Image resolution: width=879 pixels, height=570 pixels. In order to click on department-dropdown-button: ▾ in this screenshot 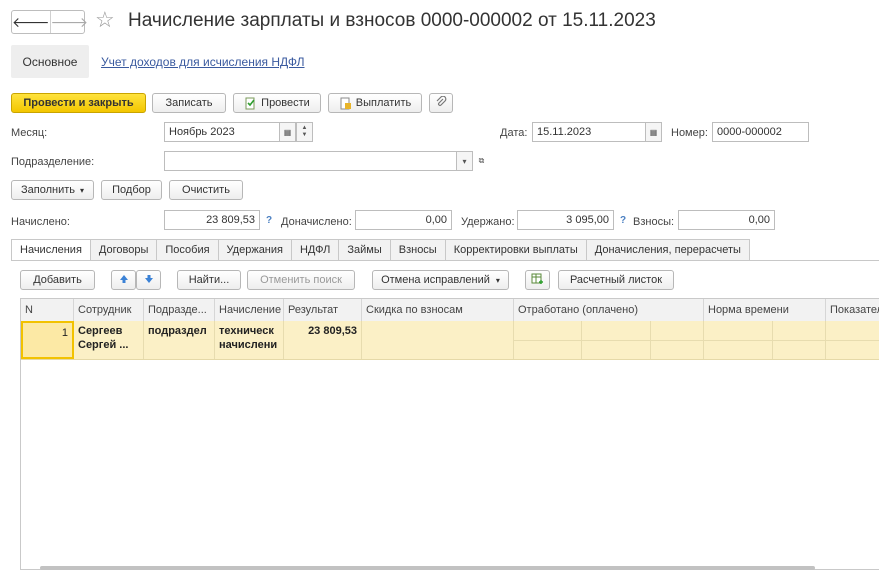, I will do `click(464, 161)`.